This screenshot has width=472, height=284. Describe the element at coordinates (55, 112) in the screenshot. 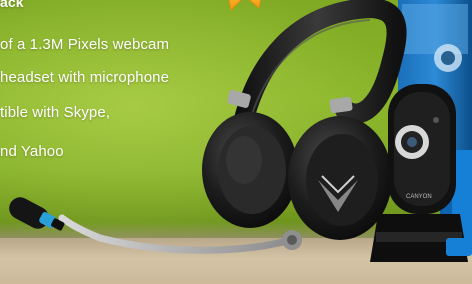

I see `feature-line-skype: tible with Skype,` at that location.